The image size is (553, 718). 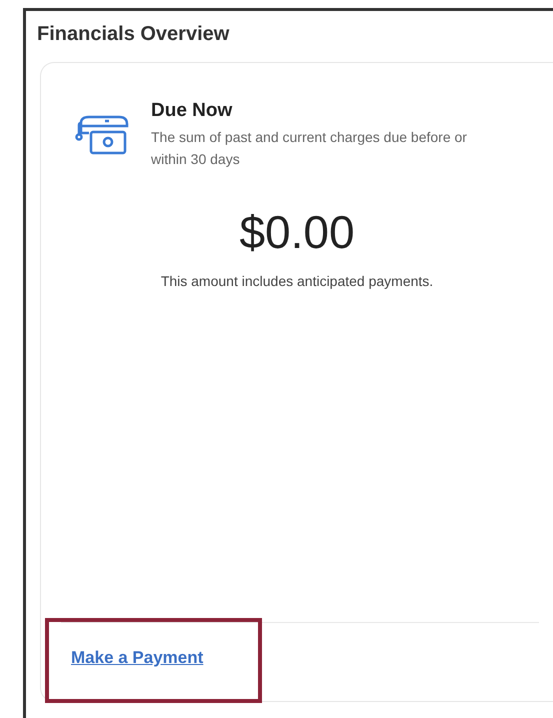 I want to click on card-heading: Due Now, so click(x=192, y=111).